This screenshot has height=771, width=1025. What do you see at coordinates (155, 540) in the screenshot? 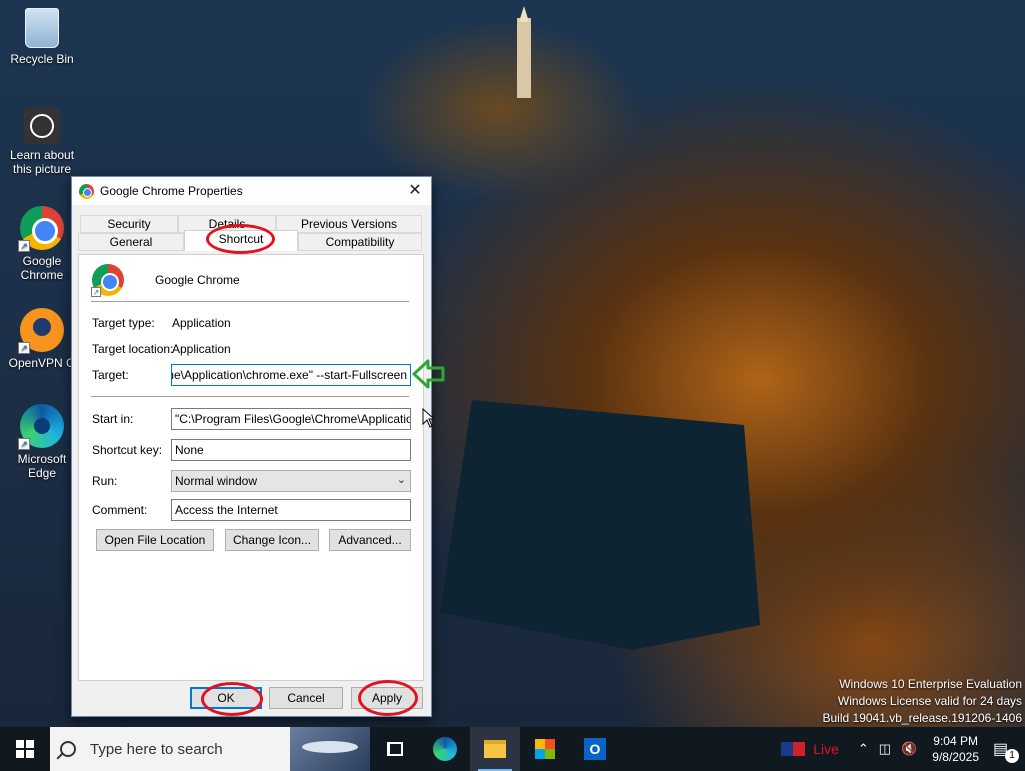
I see `open-file-location-button: Open File Location` at bounding box center [155, 540].